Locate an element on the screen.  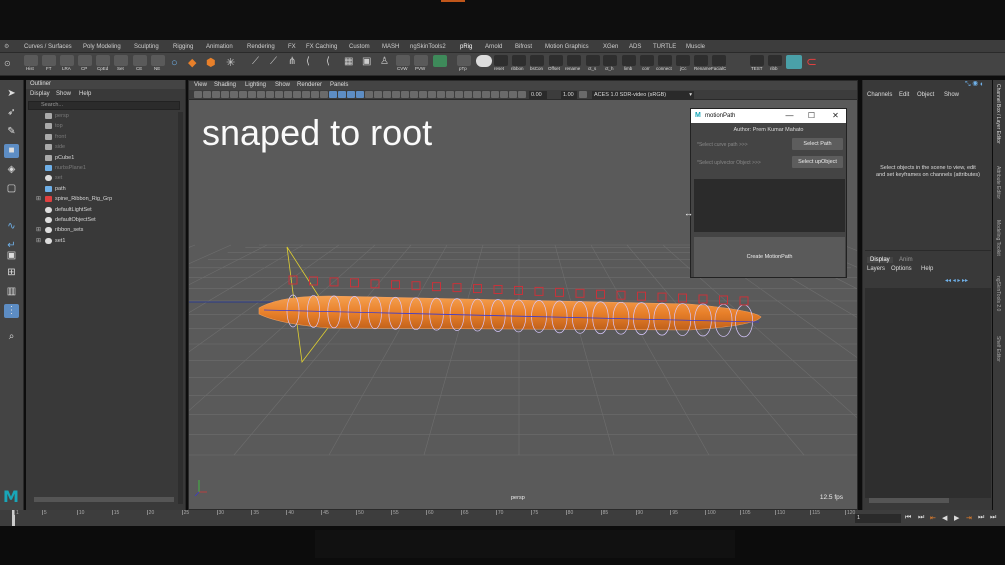
outliner-hscroll is located at coordinates (104, 499).